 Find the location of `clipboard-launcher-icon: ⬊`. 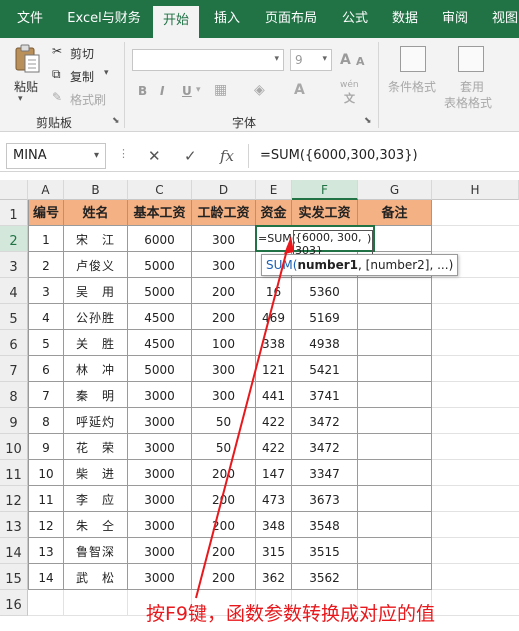

clipboard-launcher-icon: ⬊ is located at coordinates (116, 121).